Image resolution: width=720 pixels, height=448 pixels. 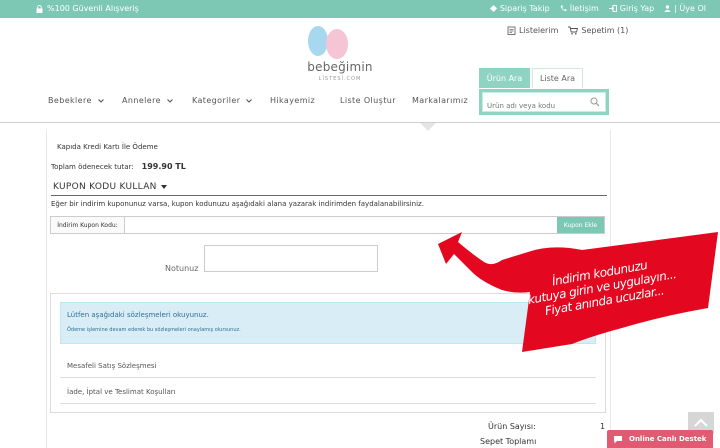 What do you see at coordinates (618, 439) in the screenshot?
I see `chat-icon` at bounding box center [618, 439].